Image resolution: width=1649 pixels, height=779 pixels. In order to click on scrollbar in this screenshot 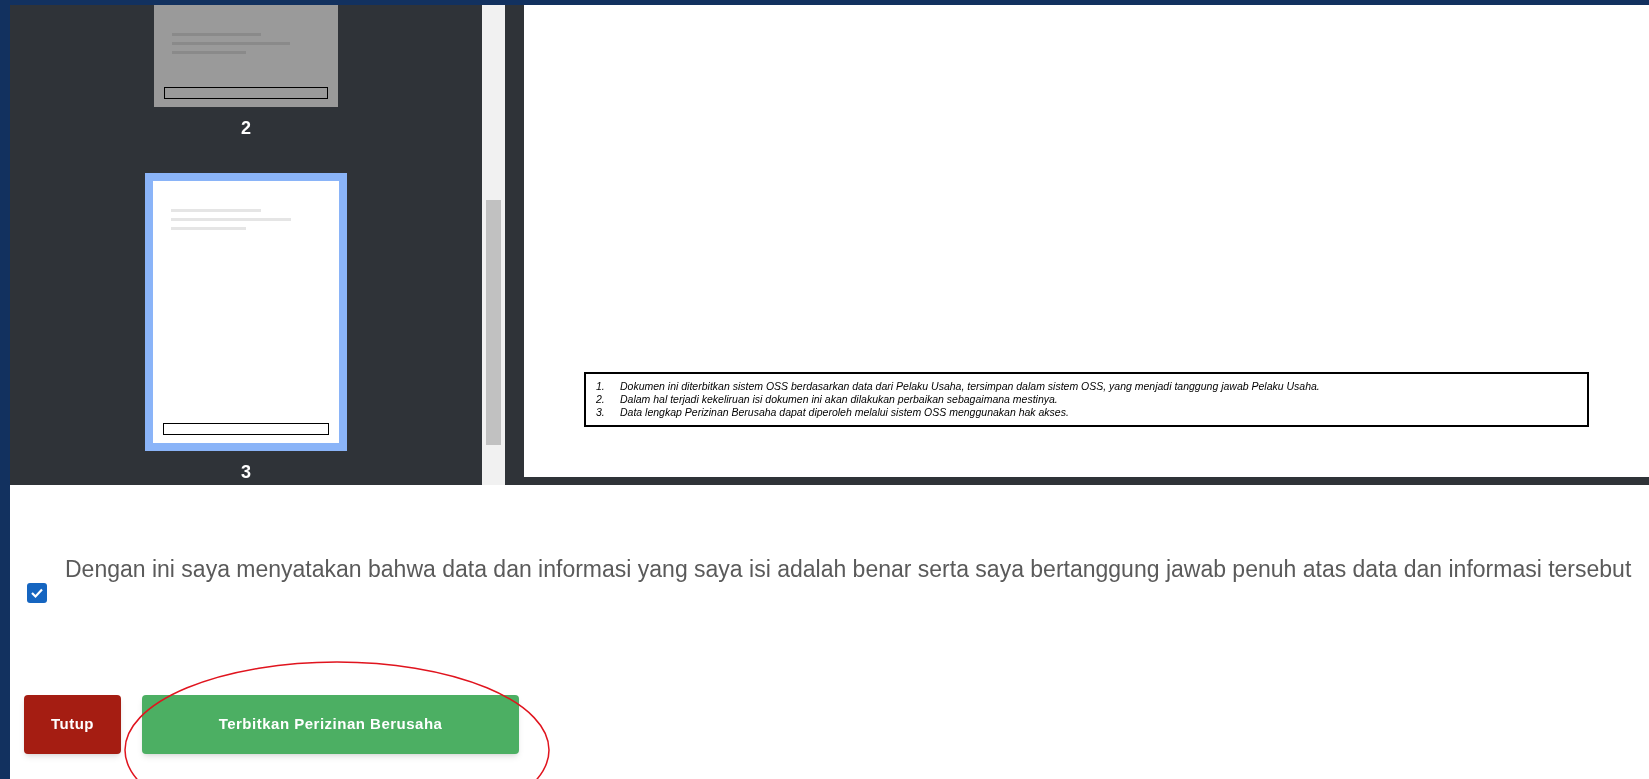, I will do `click(493, 245)`.